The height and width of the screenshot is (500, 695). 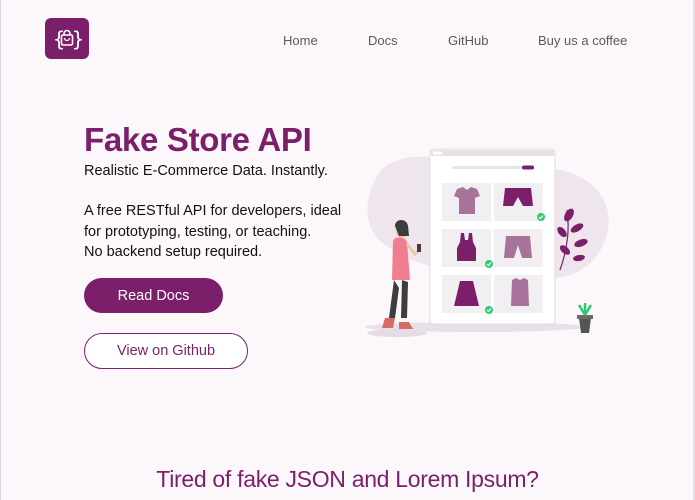 What do you see at coordinates (198, 139) in the screenshot?
I see `hero-title: Fake Store API` at bounding box center [198, 139].